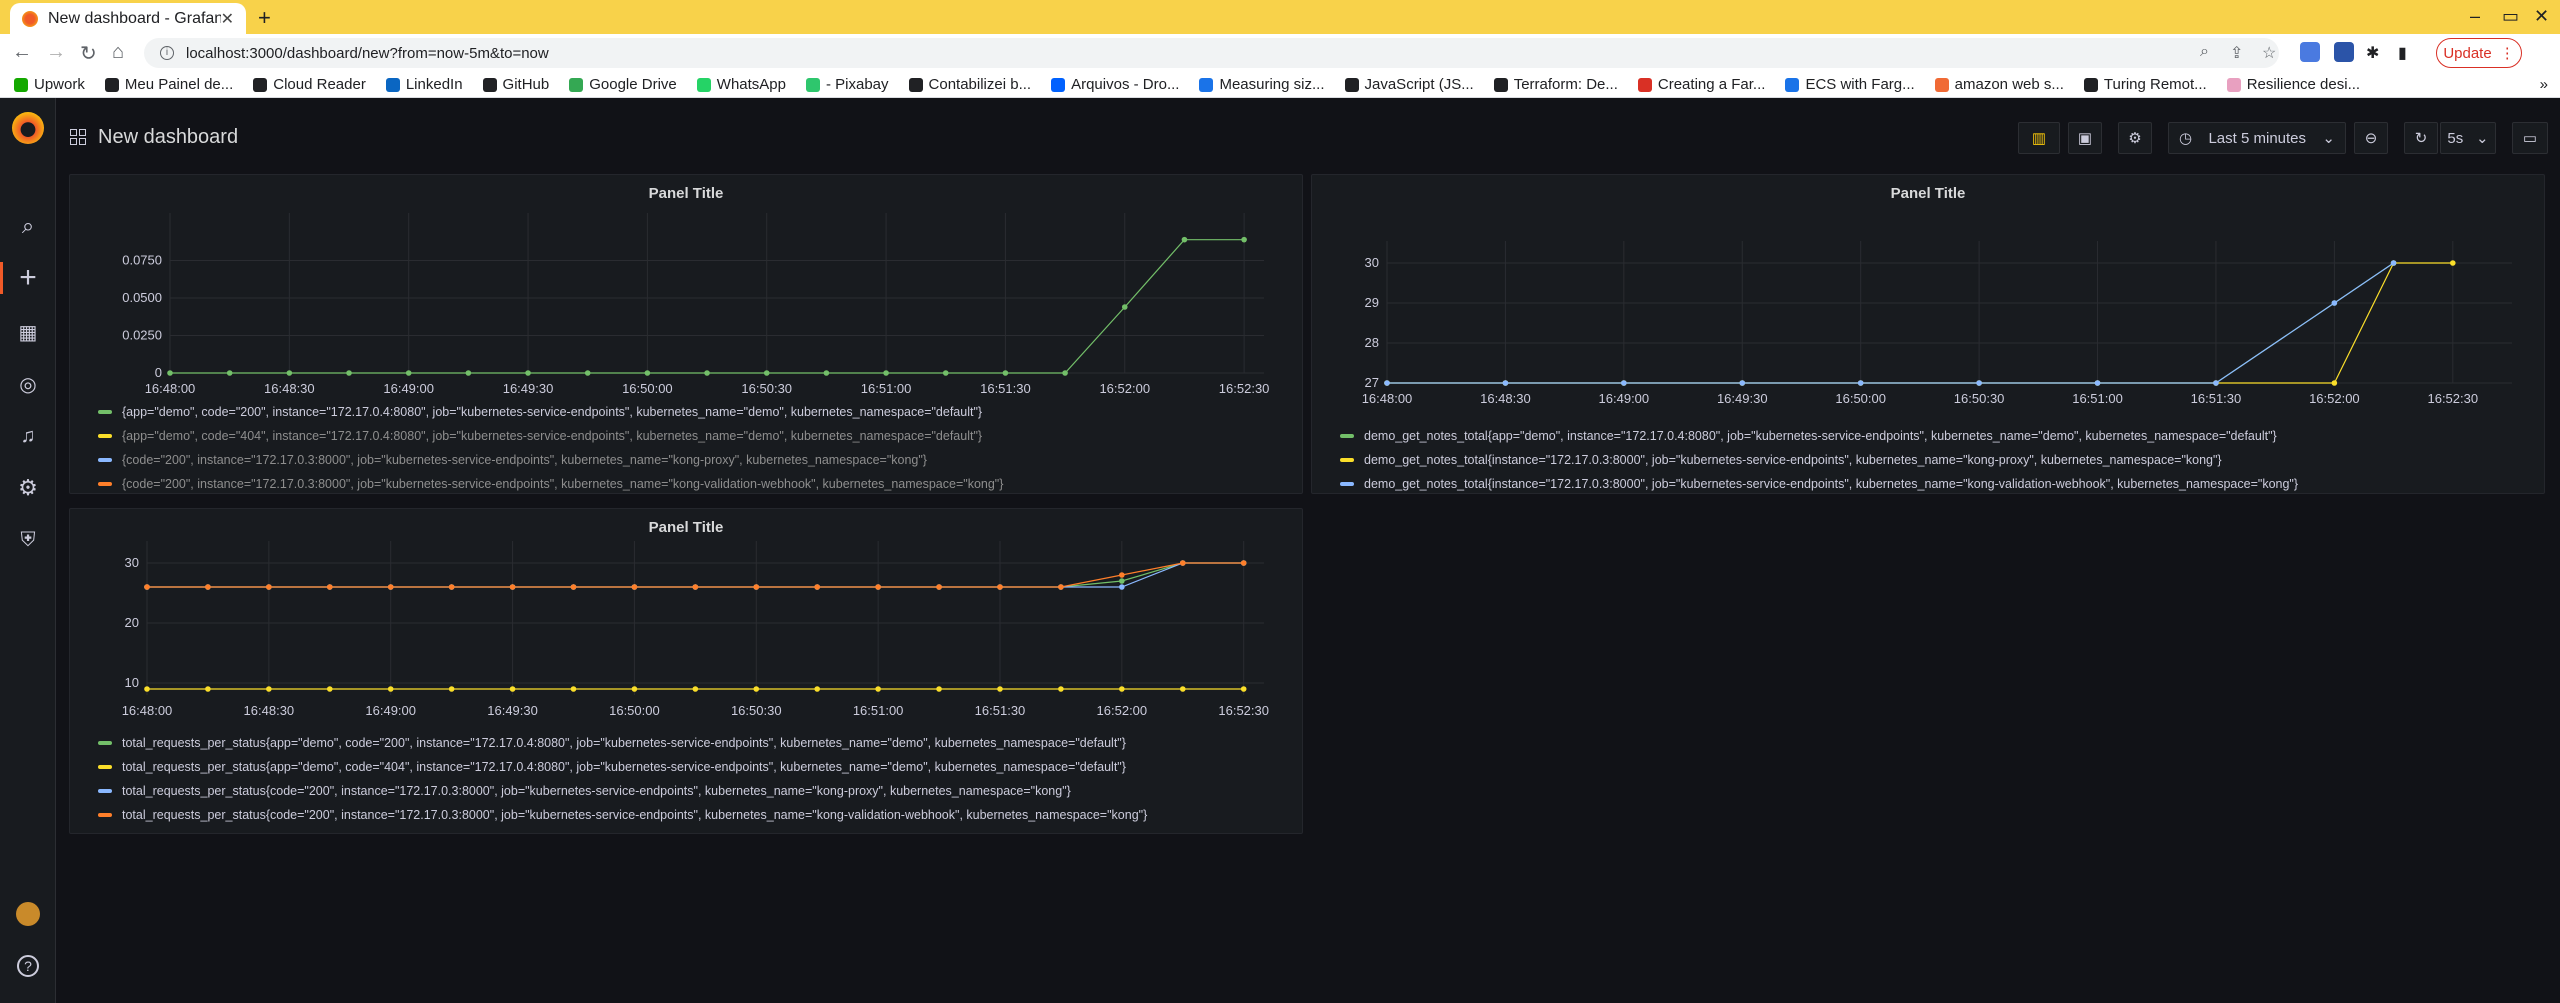  I want to click on grafana-logo-icon, so click(28, 128).